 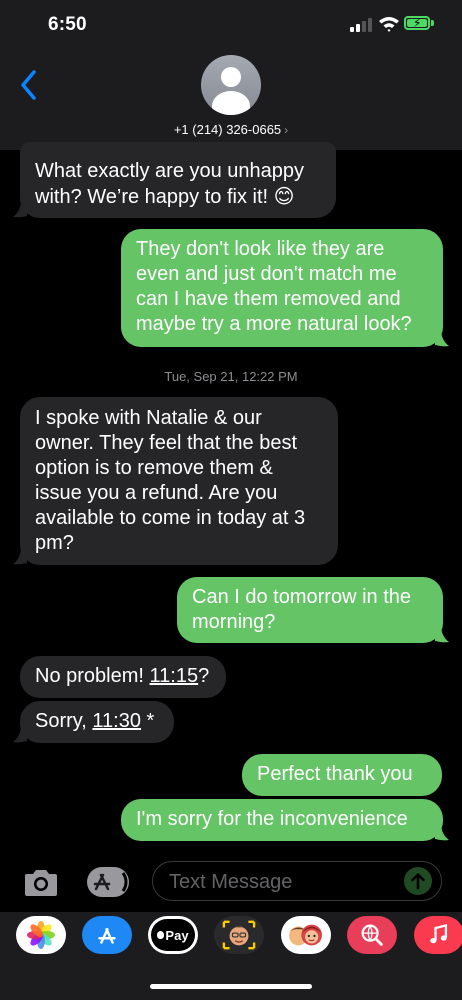 I want to click on music-app-icon, so click(x=438, y=935).